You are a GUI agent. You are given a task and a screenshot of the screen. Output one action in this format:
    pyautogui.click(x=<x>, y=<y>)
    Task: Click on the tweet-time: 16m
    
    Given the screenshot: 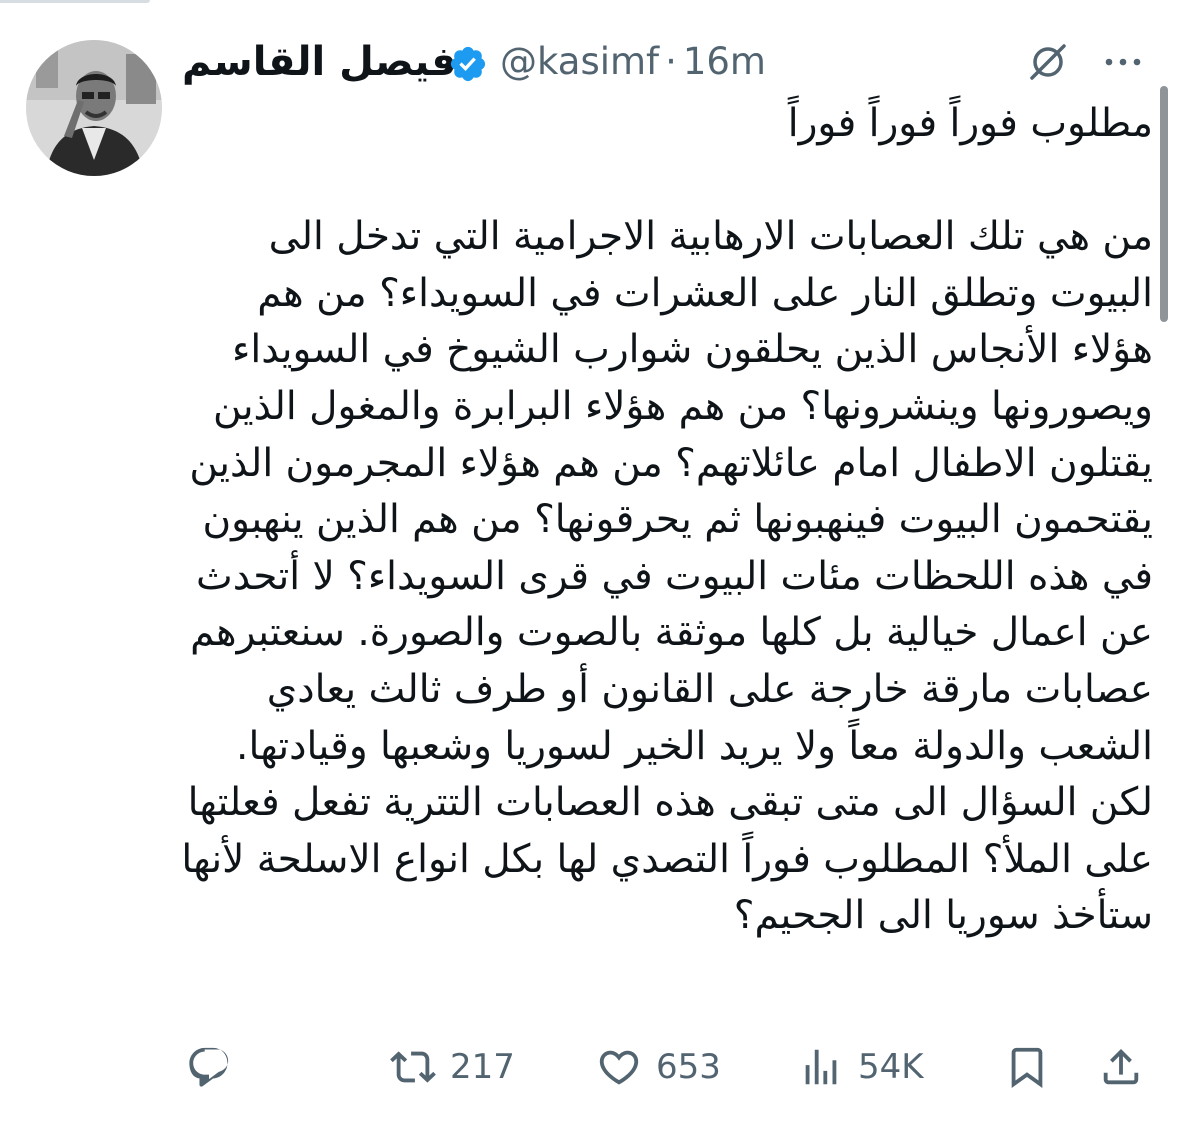 What is the action you would take?
    pyautogui.click(x=724, y=61)
    